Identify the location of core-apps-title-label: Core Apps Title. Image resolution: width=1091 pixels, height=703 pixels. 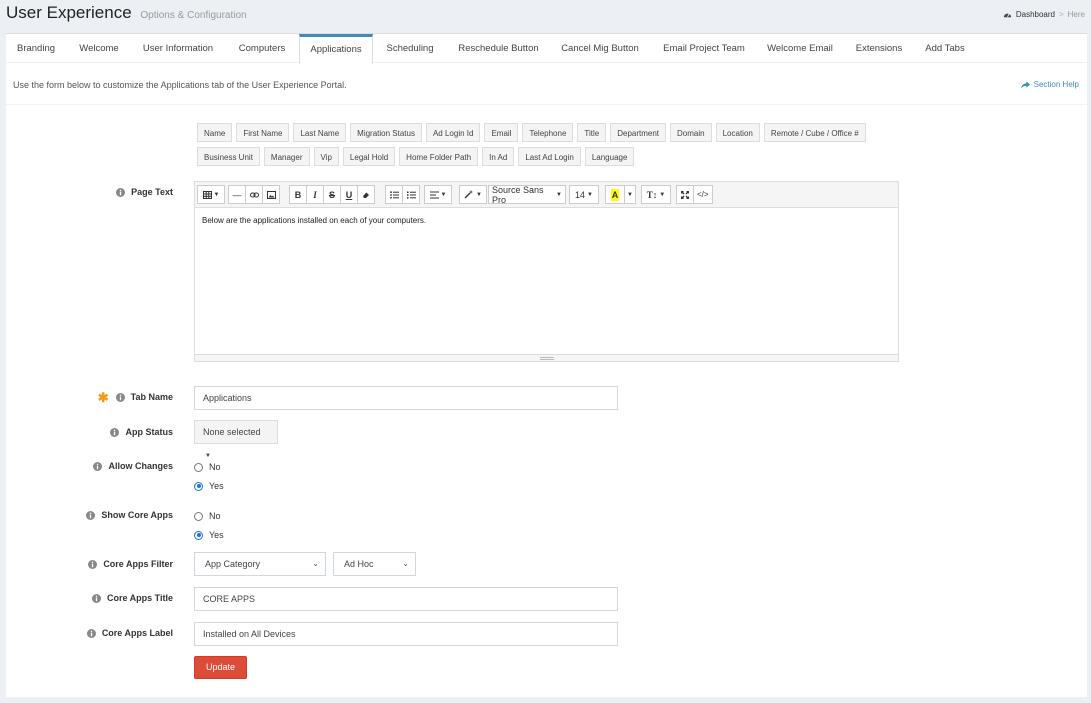
(109, 598).